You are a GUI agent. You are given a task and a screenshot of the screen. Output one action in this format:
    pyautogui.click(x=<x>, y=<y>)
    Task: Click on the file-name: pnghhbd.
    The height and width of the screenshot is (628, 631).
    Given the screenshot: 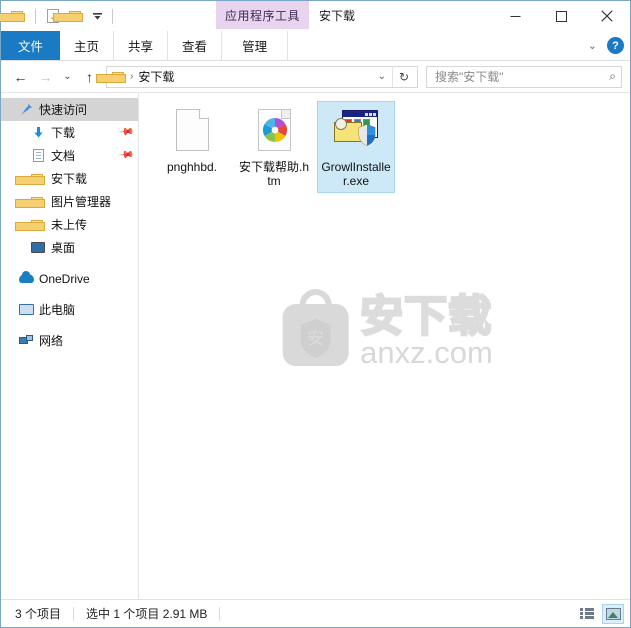 What is the action you would take?
    pyautogui.click(x=192, y=167)
    